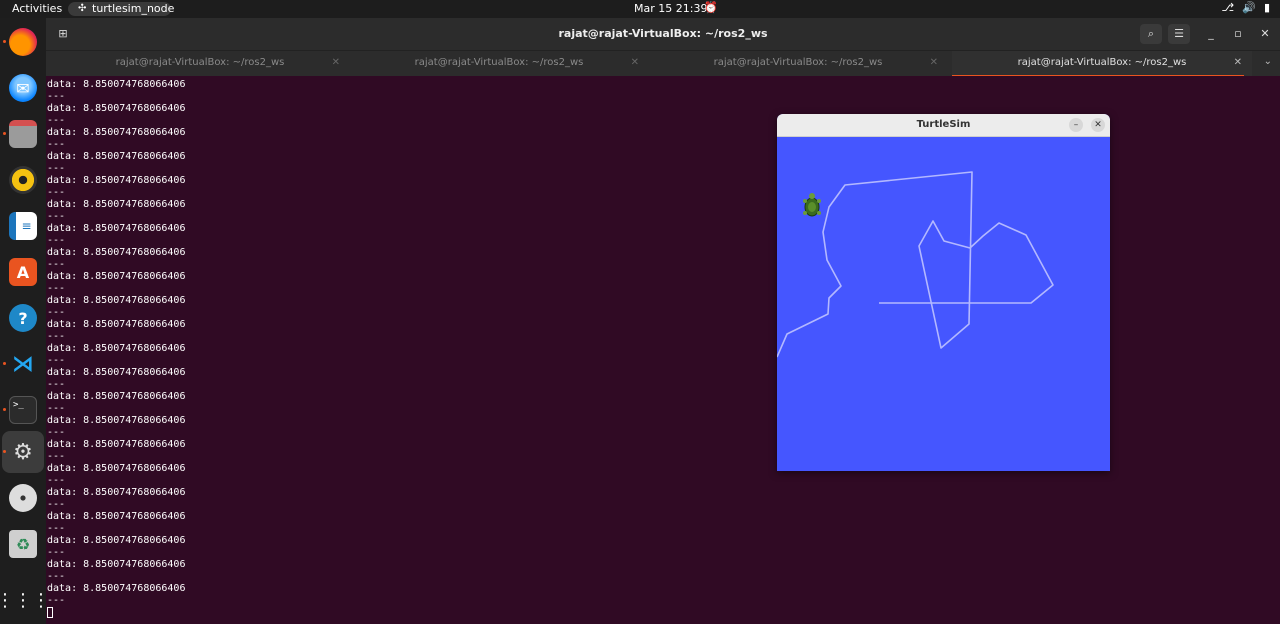 Image resolution: width=1280 pixels, height=624 pixels. I want to click on close-icon: ✕, so click(1098, 125).